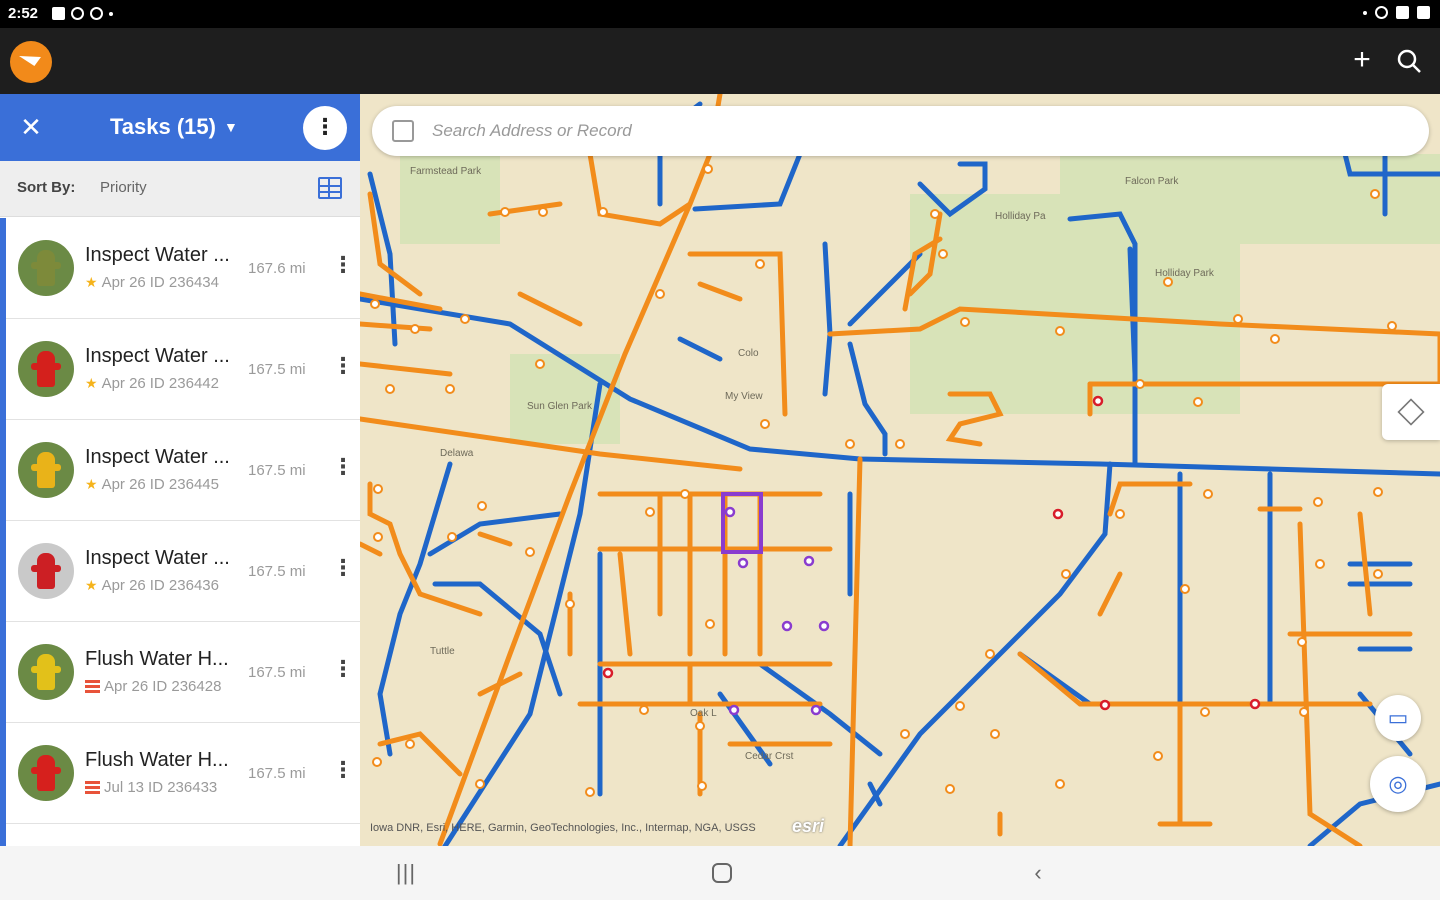 The height and width of the screenshot is (900, 1440). I want to click on more-options-button: ⋮, so click(325, 128).